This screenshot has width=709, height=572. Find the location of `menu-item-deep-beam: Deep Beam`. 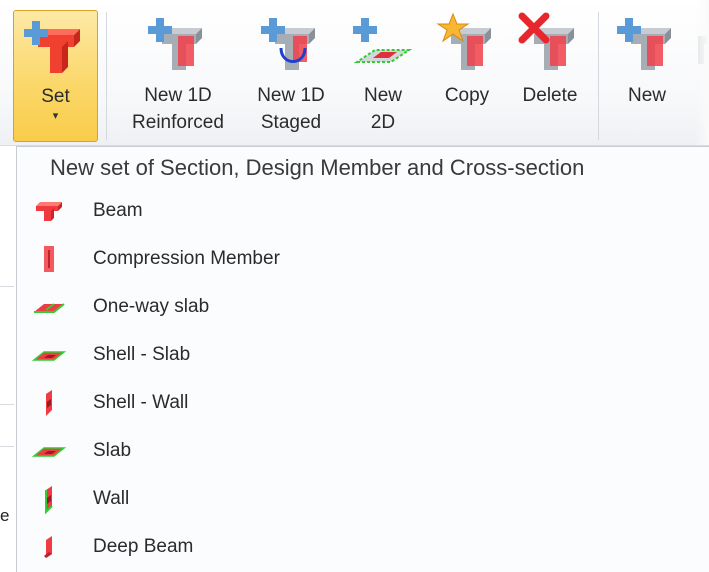

menu-item-deep-beam: Deep Beam is located at coordinates (347, 547).